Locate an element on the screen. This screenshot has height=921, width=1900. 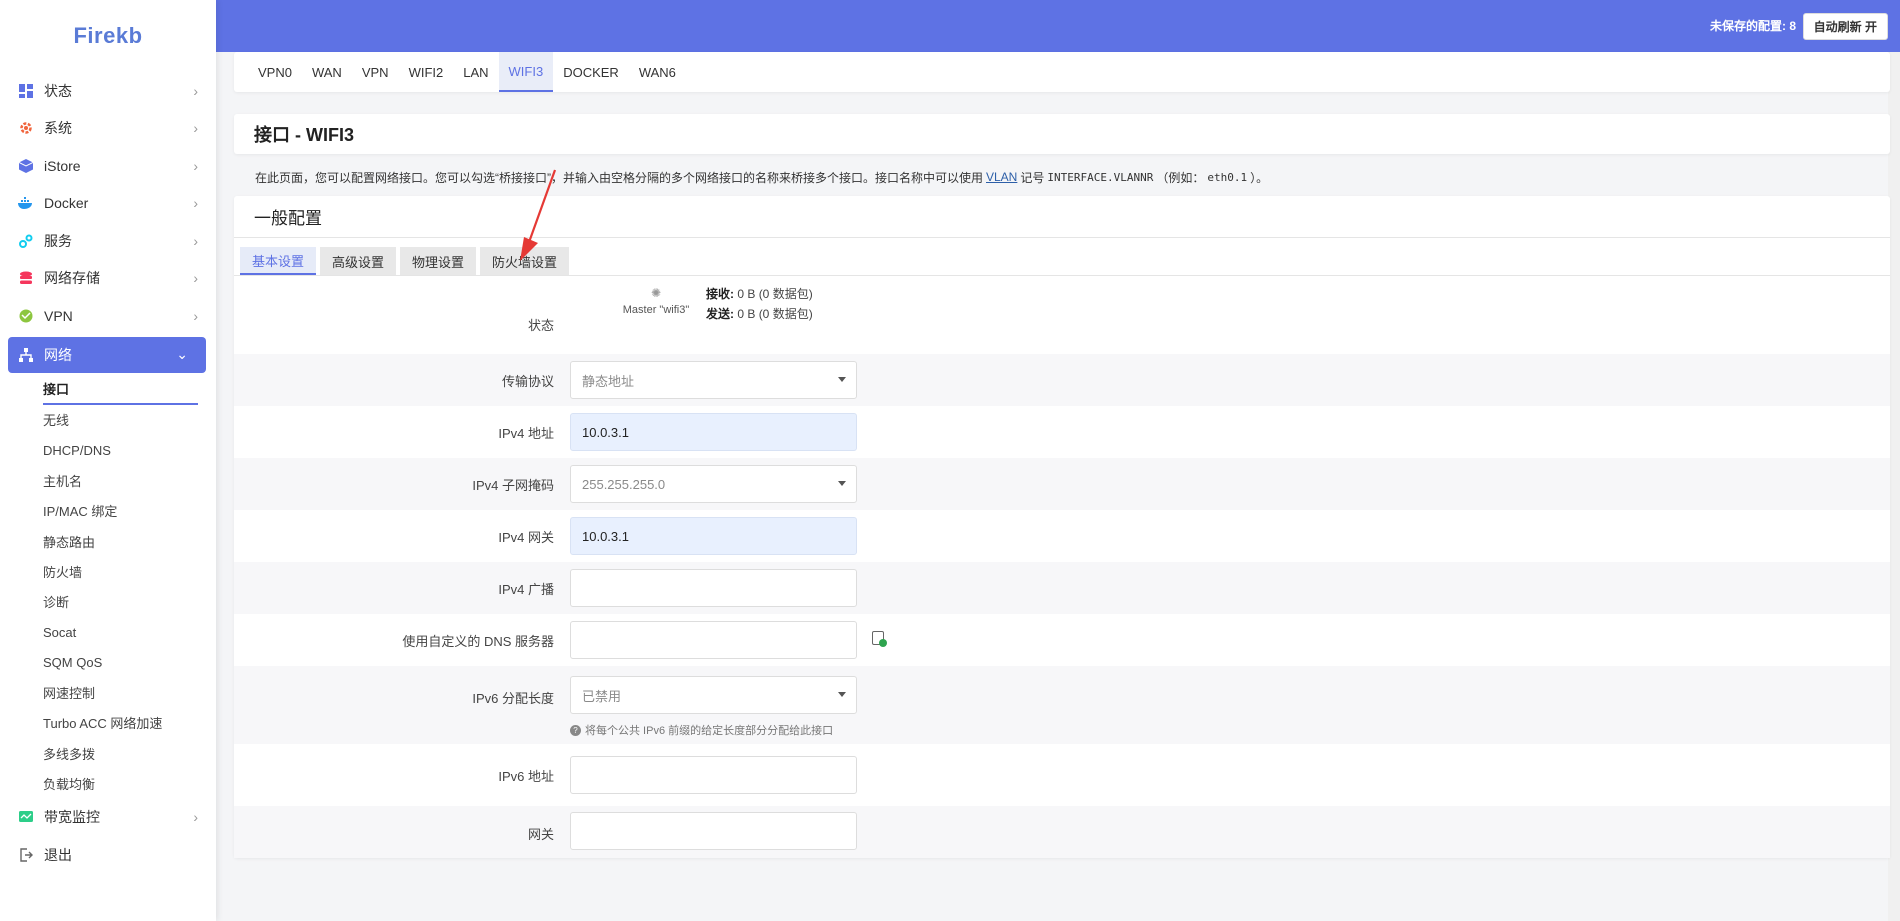
sidebar-menu: 状态 › 系统 › iStore › Docker › 服务 › 网络存储 › VPN › is located at coordinates (108, 203).